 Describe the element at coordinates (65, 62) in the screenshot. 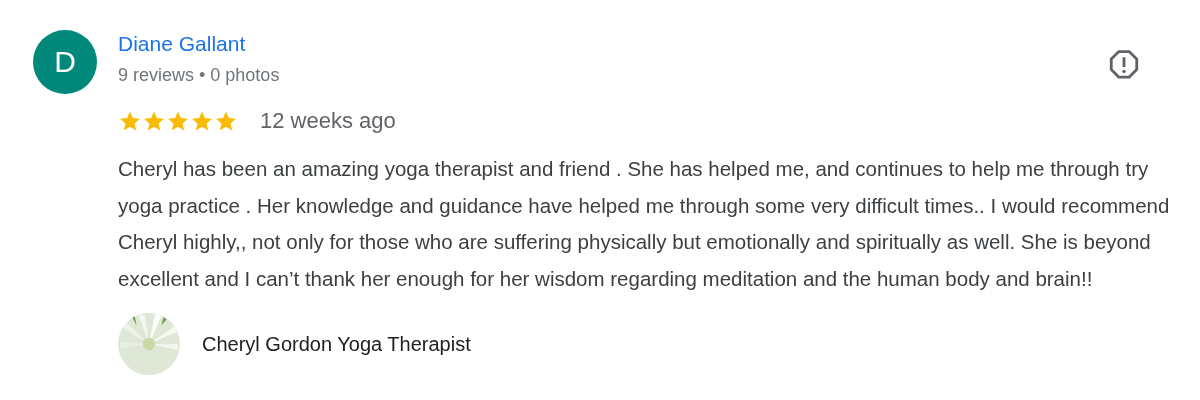

I see `avatar: D` at that location.